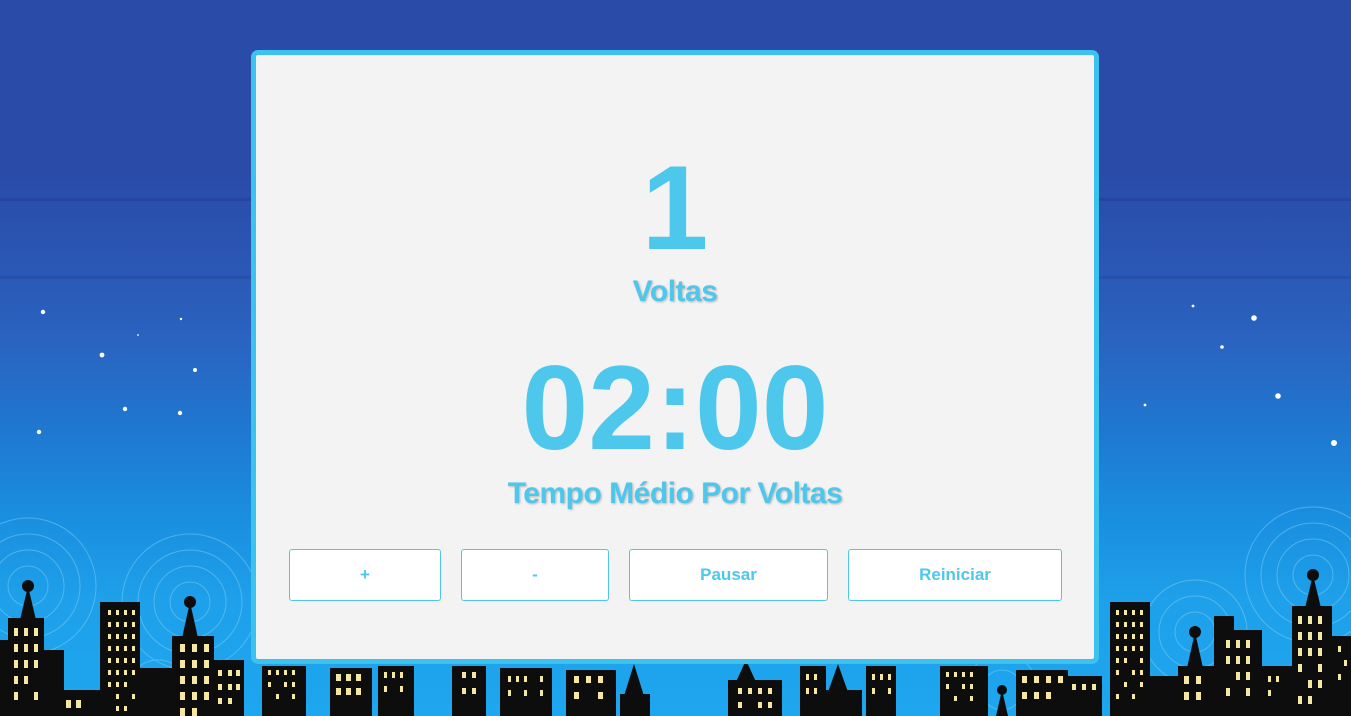  What do you see at coordinates (535, 575) in the screenshot?
I see `decrement-laps-button: -` at bounding box center [535, 575].